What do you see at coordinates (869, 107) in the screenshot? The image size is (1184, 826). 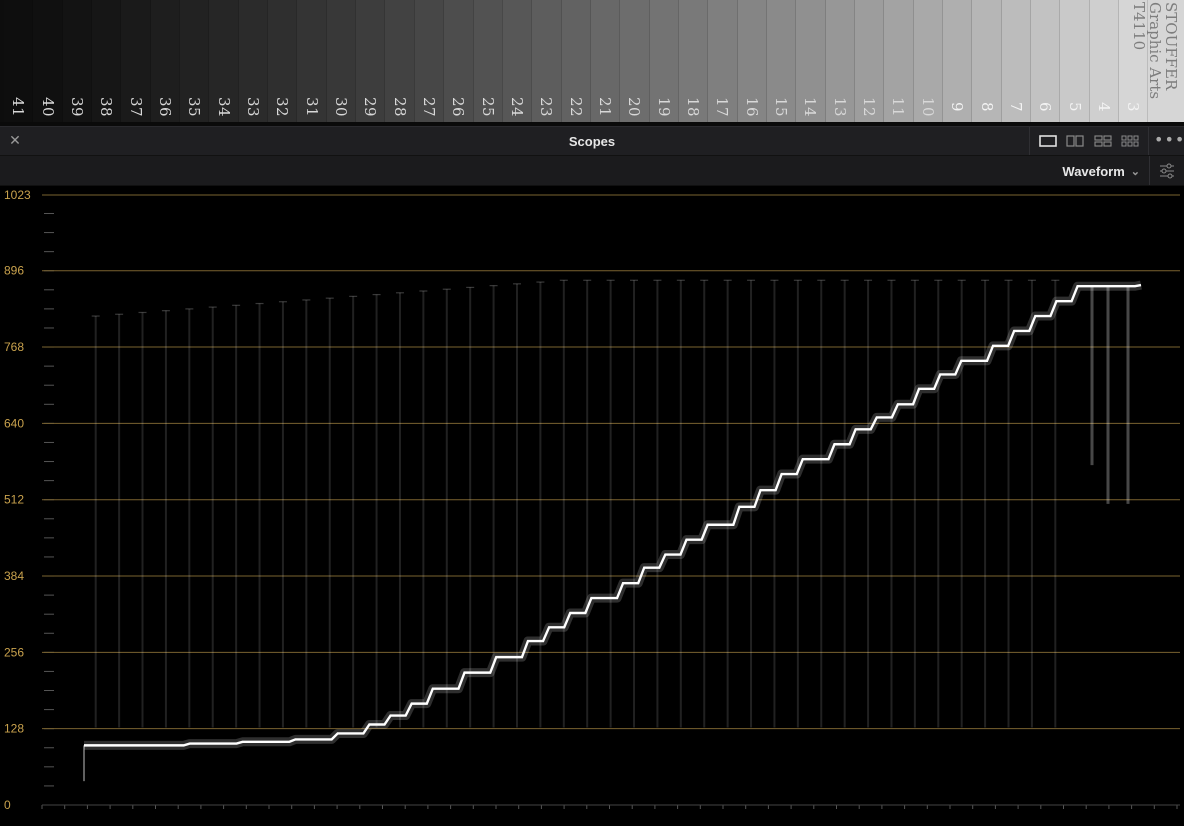 I see `wedge-step-number: 12` at bounding box center [869, 107].